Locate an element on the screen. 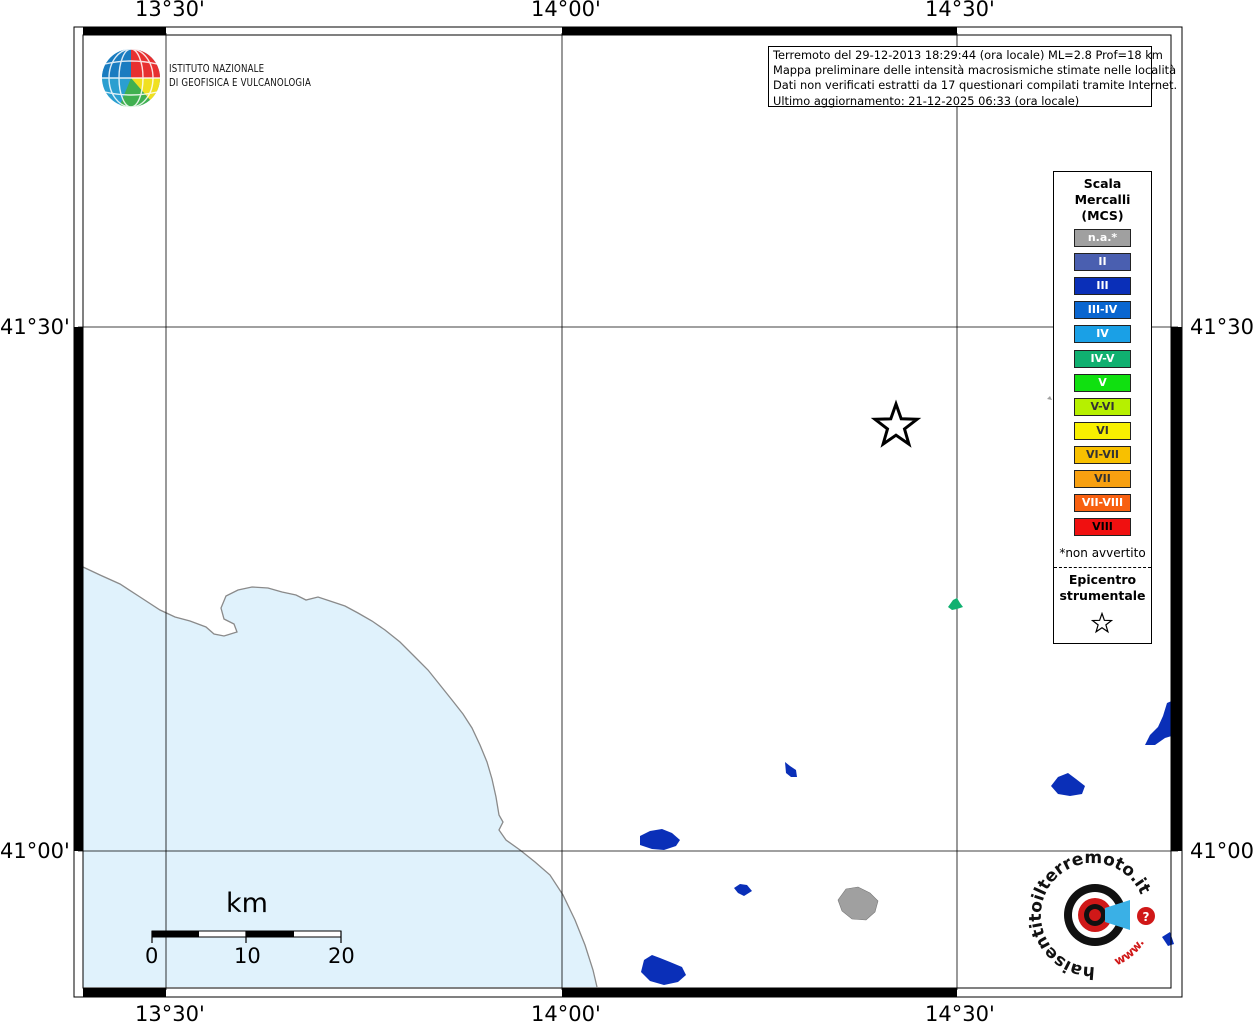  legend-swatch: VI is located at coordinates (1102, 430).